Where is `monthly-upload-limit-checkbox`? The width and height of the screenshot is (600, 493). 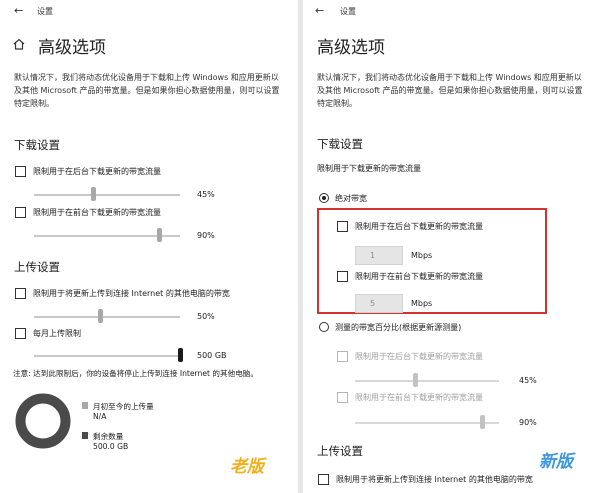
monthly-upload-limit-checkbox is located at coordinates (20, 333).